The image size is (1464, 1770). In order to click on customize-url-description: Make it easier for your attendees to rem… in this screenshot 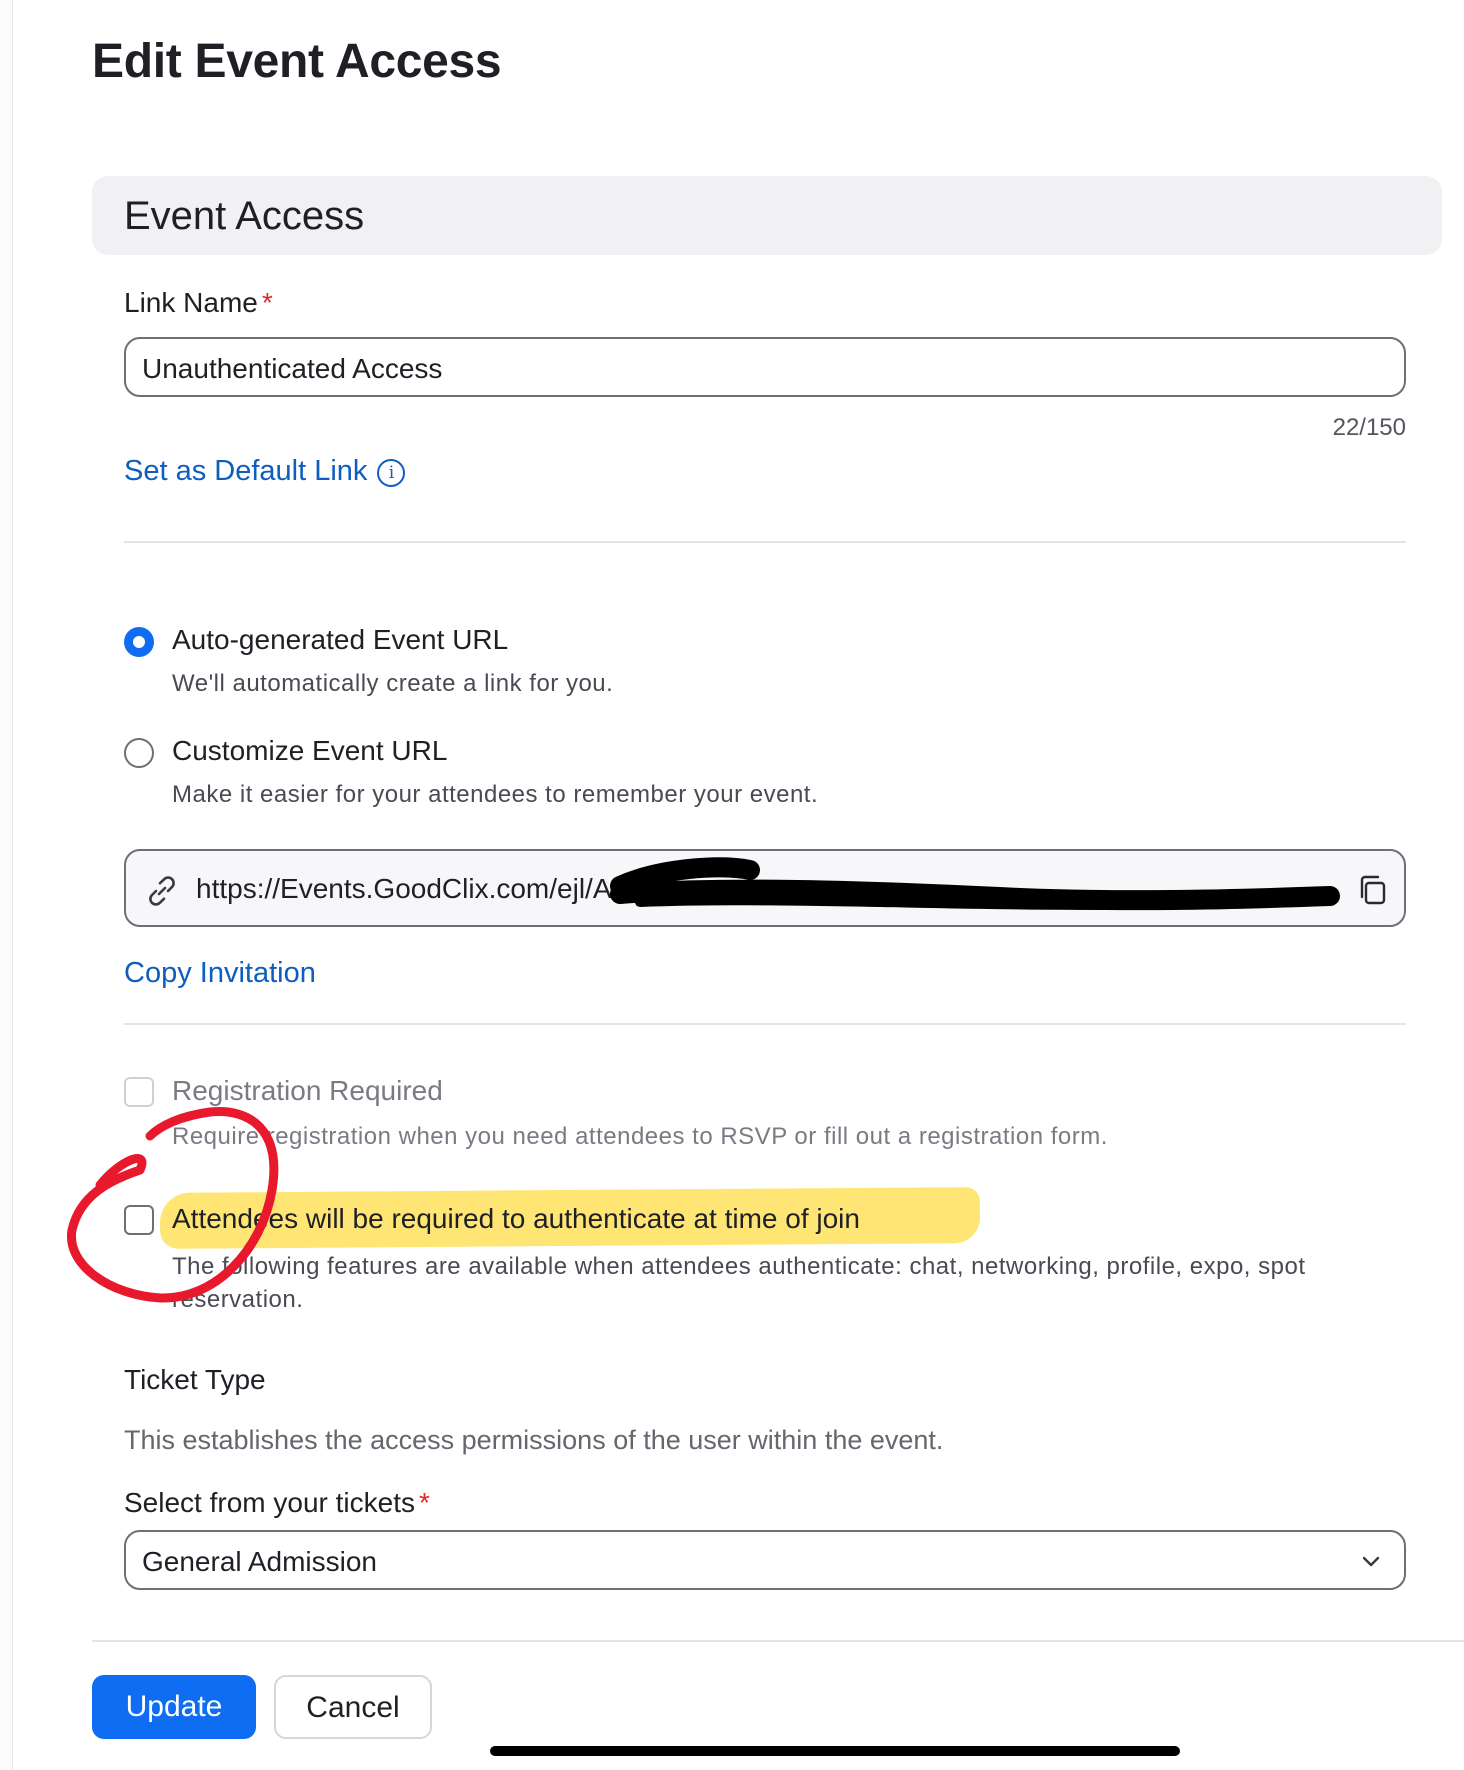, I will do `click(495, 794)`.